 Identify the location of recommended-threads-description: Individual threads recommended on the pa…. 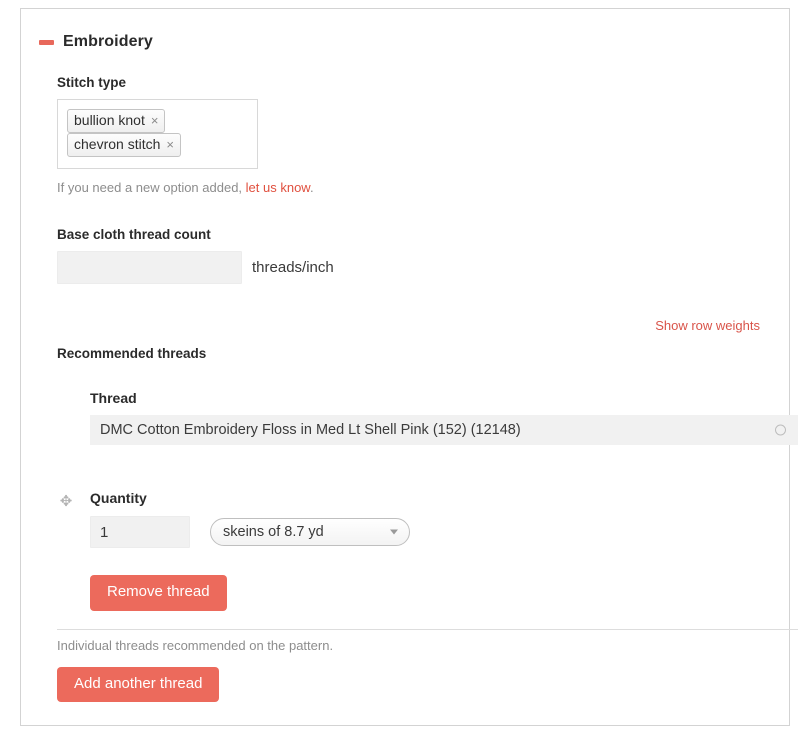
(195, 645).